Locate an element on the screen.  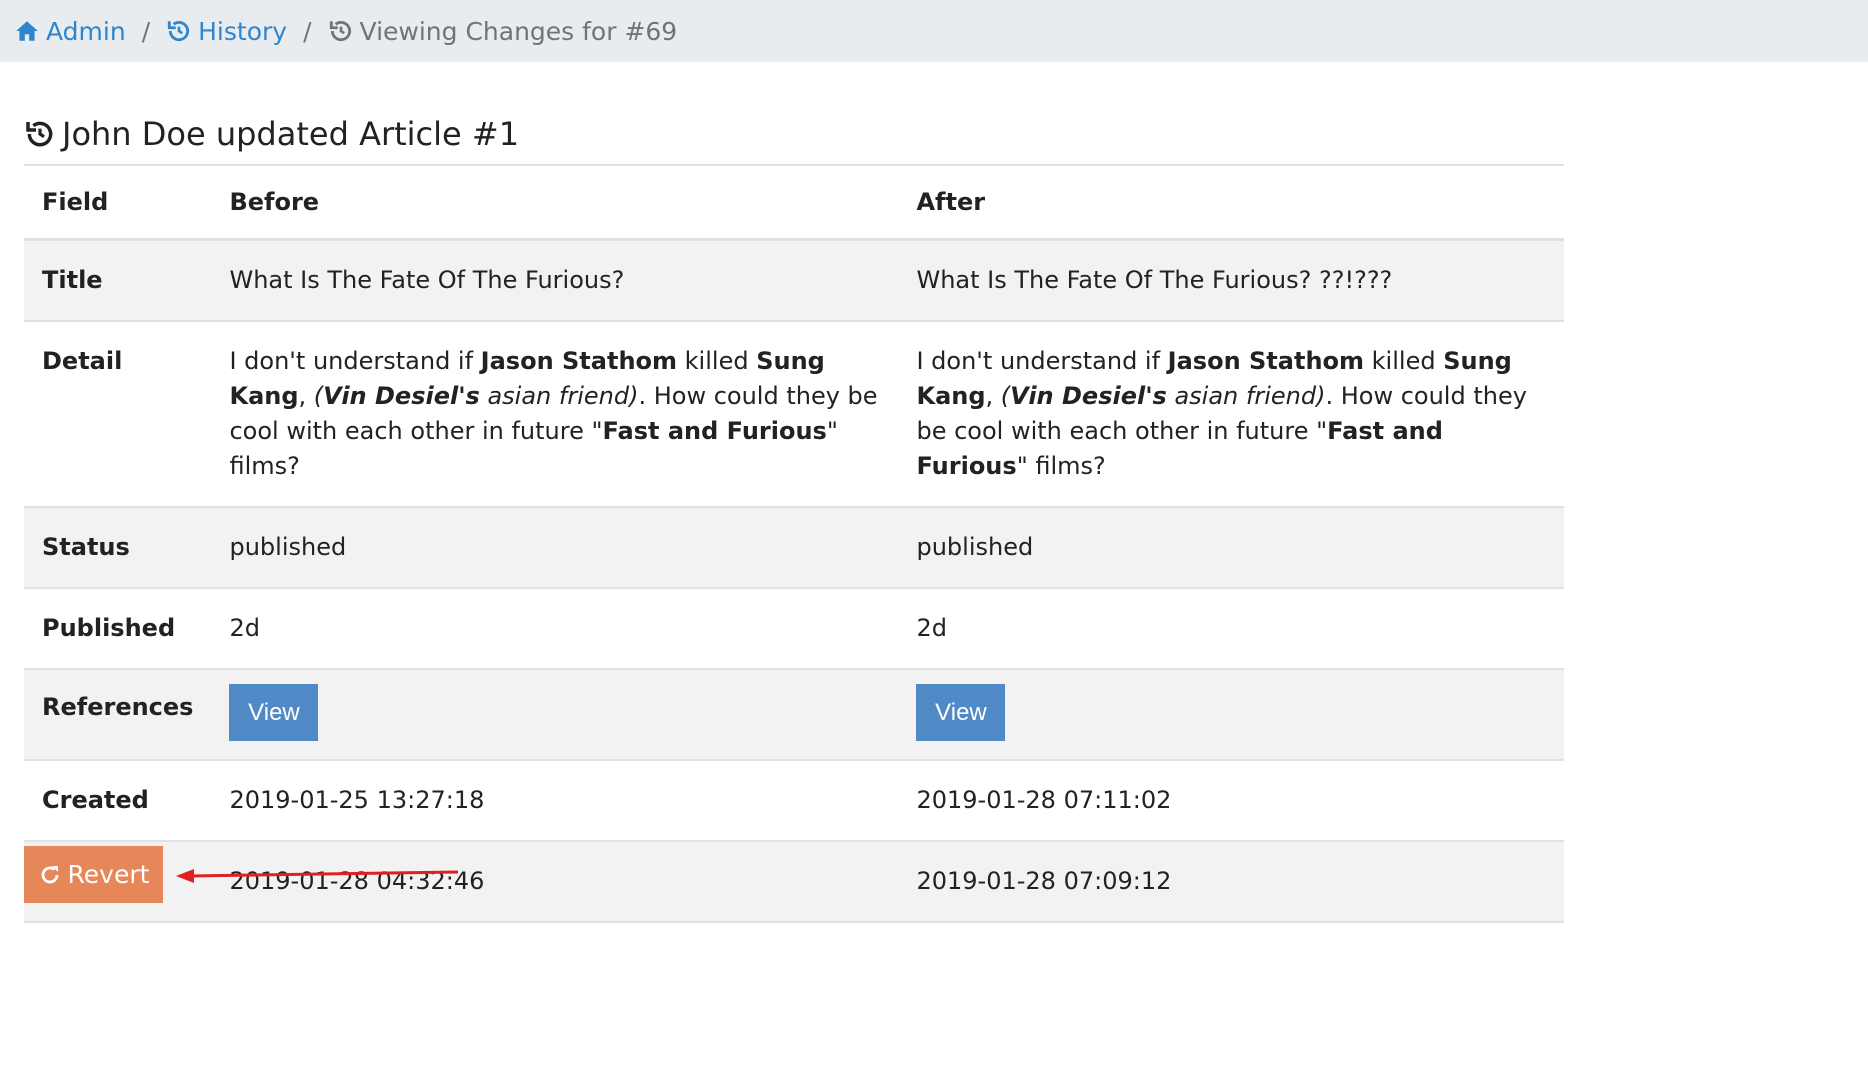
after-value: 2019-01-28 07:11:02 is located at coordinates (1044, 800).